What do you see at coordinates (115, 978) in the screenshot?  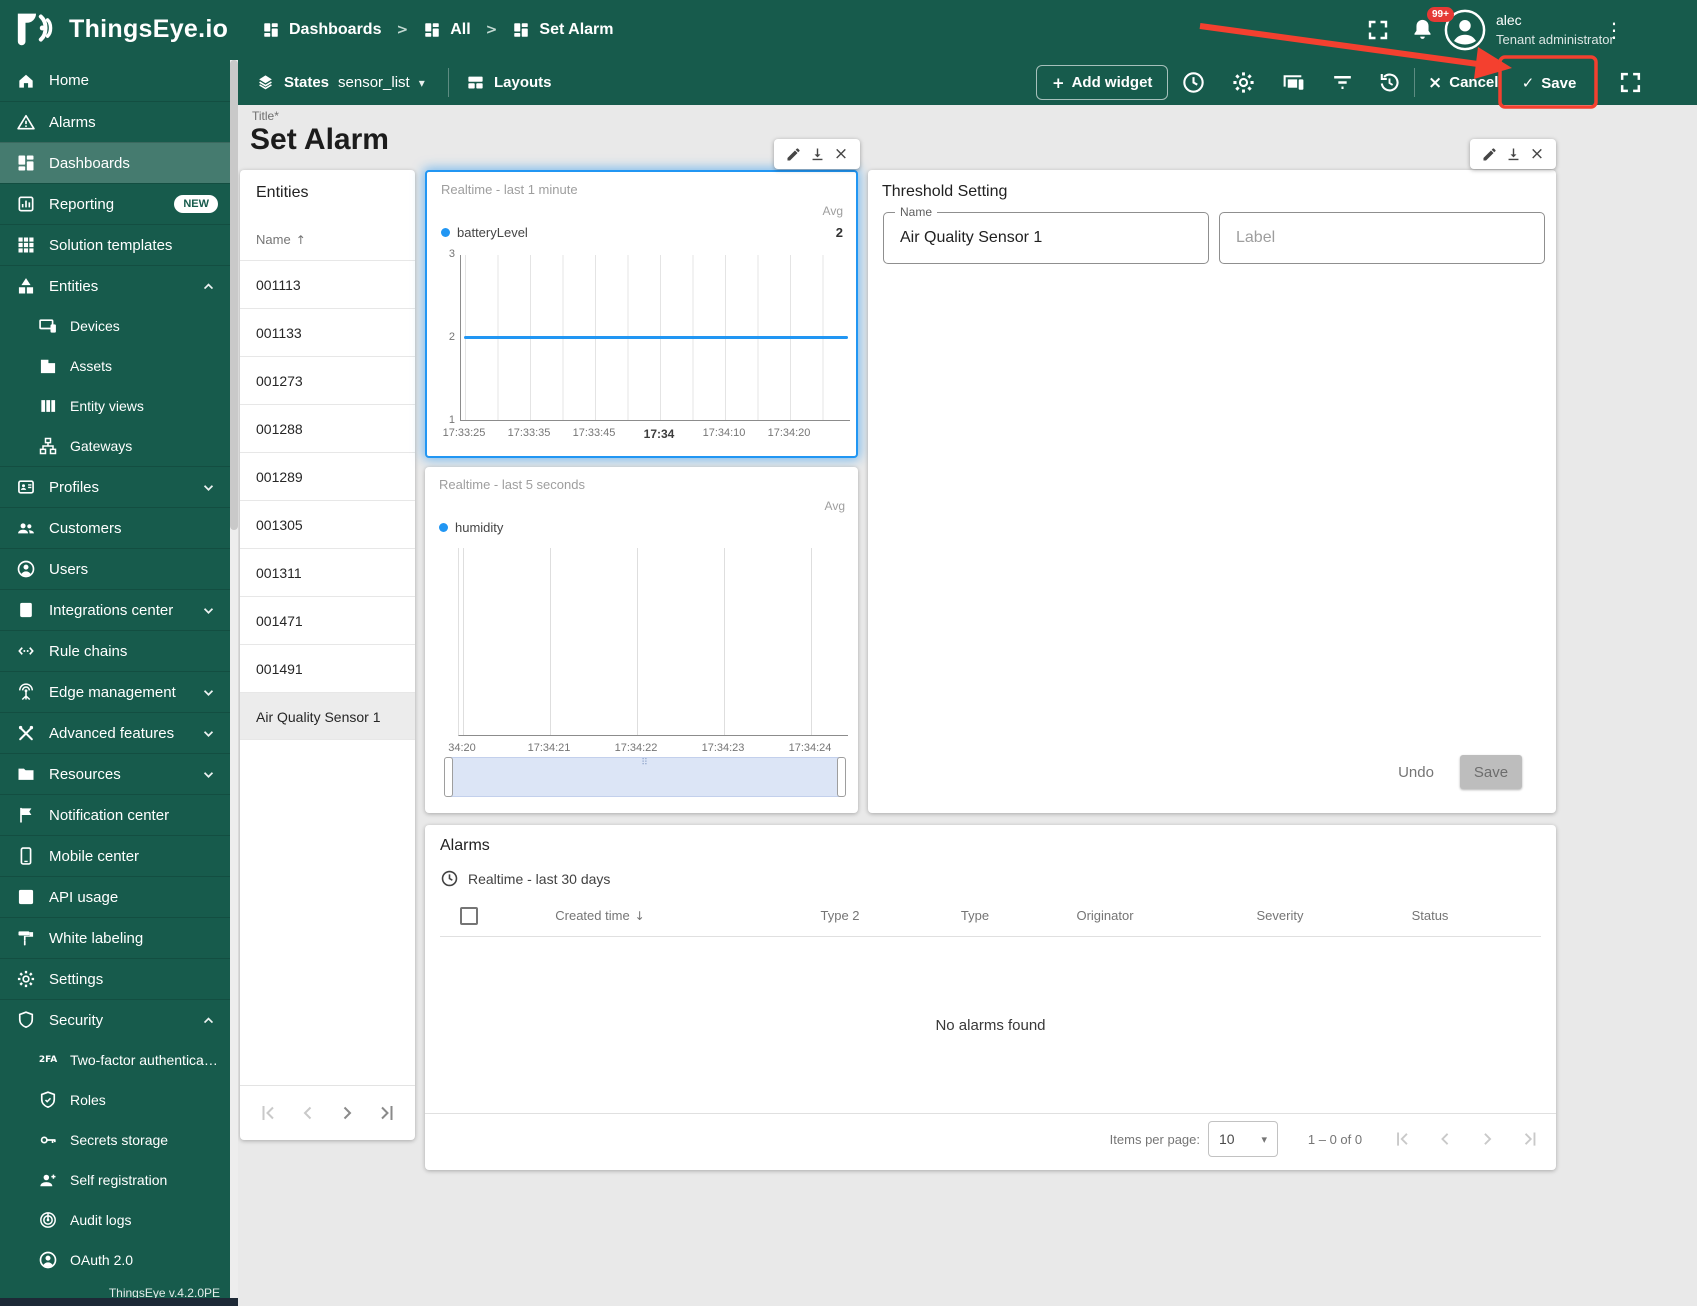 I see `sidebar-item-settings: Settings` at bounding box center [115, 978].